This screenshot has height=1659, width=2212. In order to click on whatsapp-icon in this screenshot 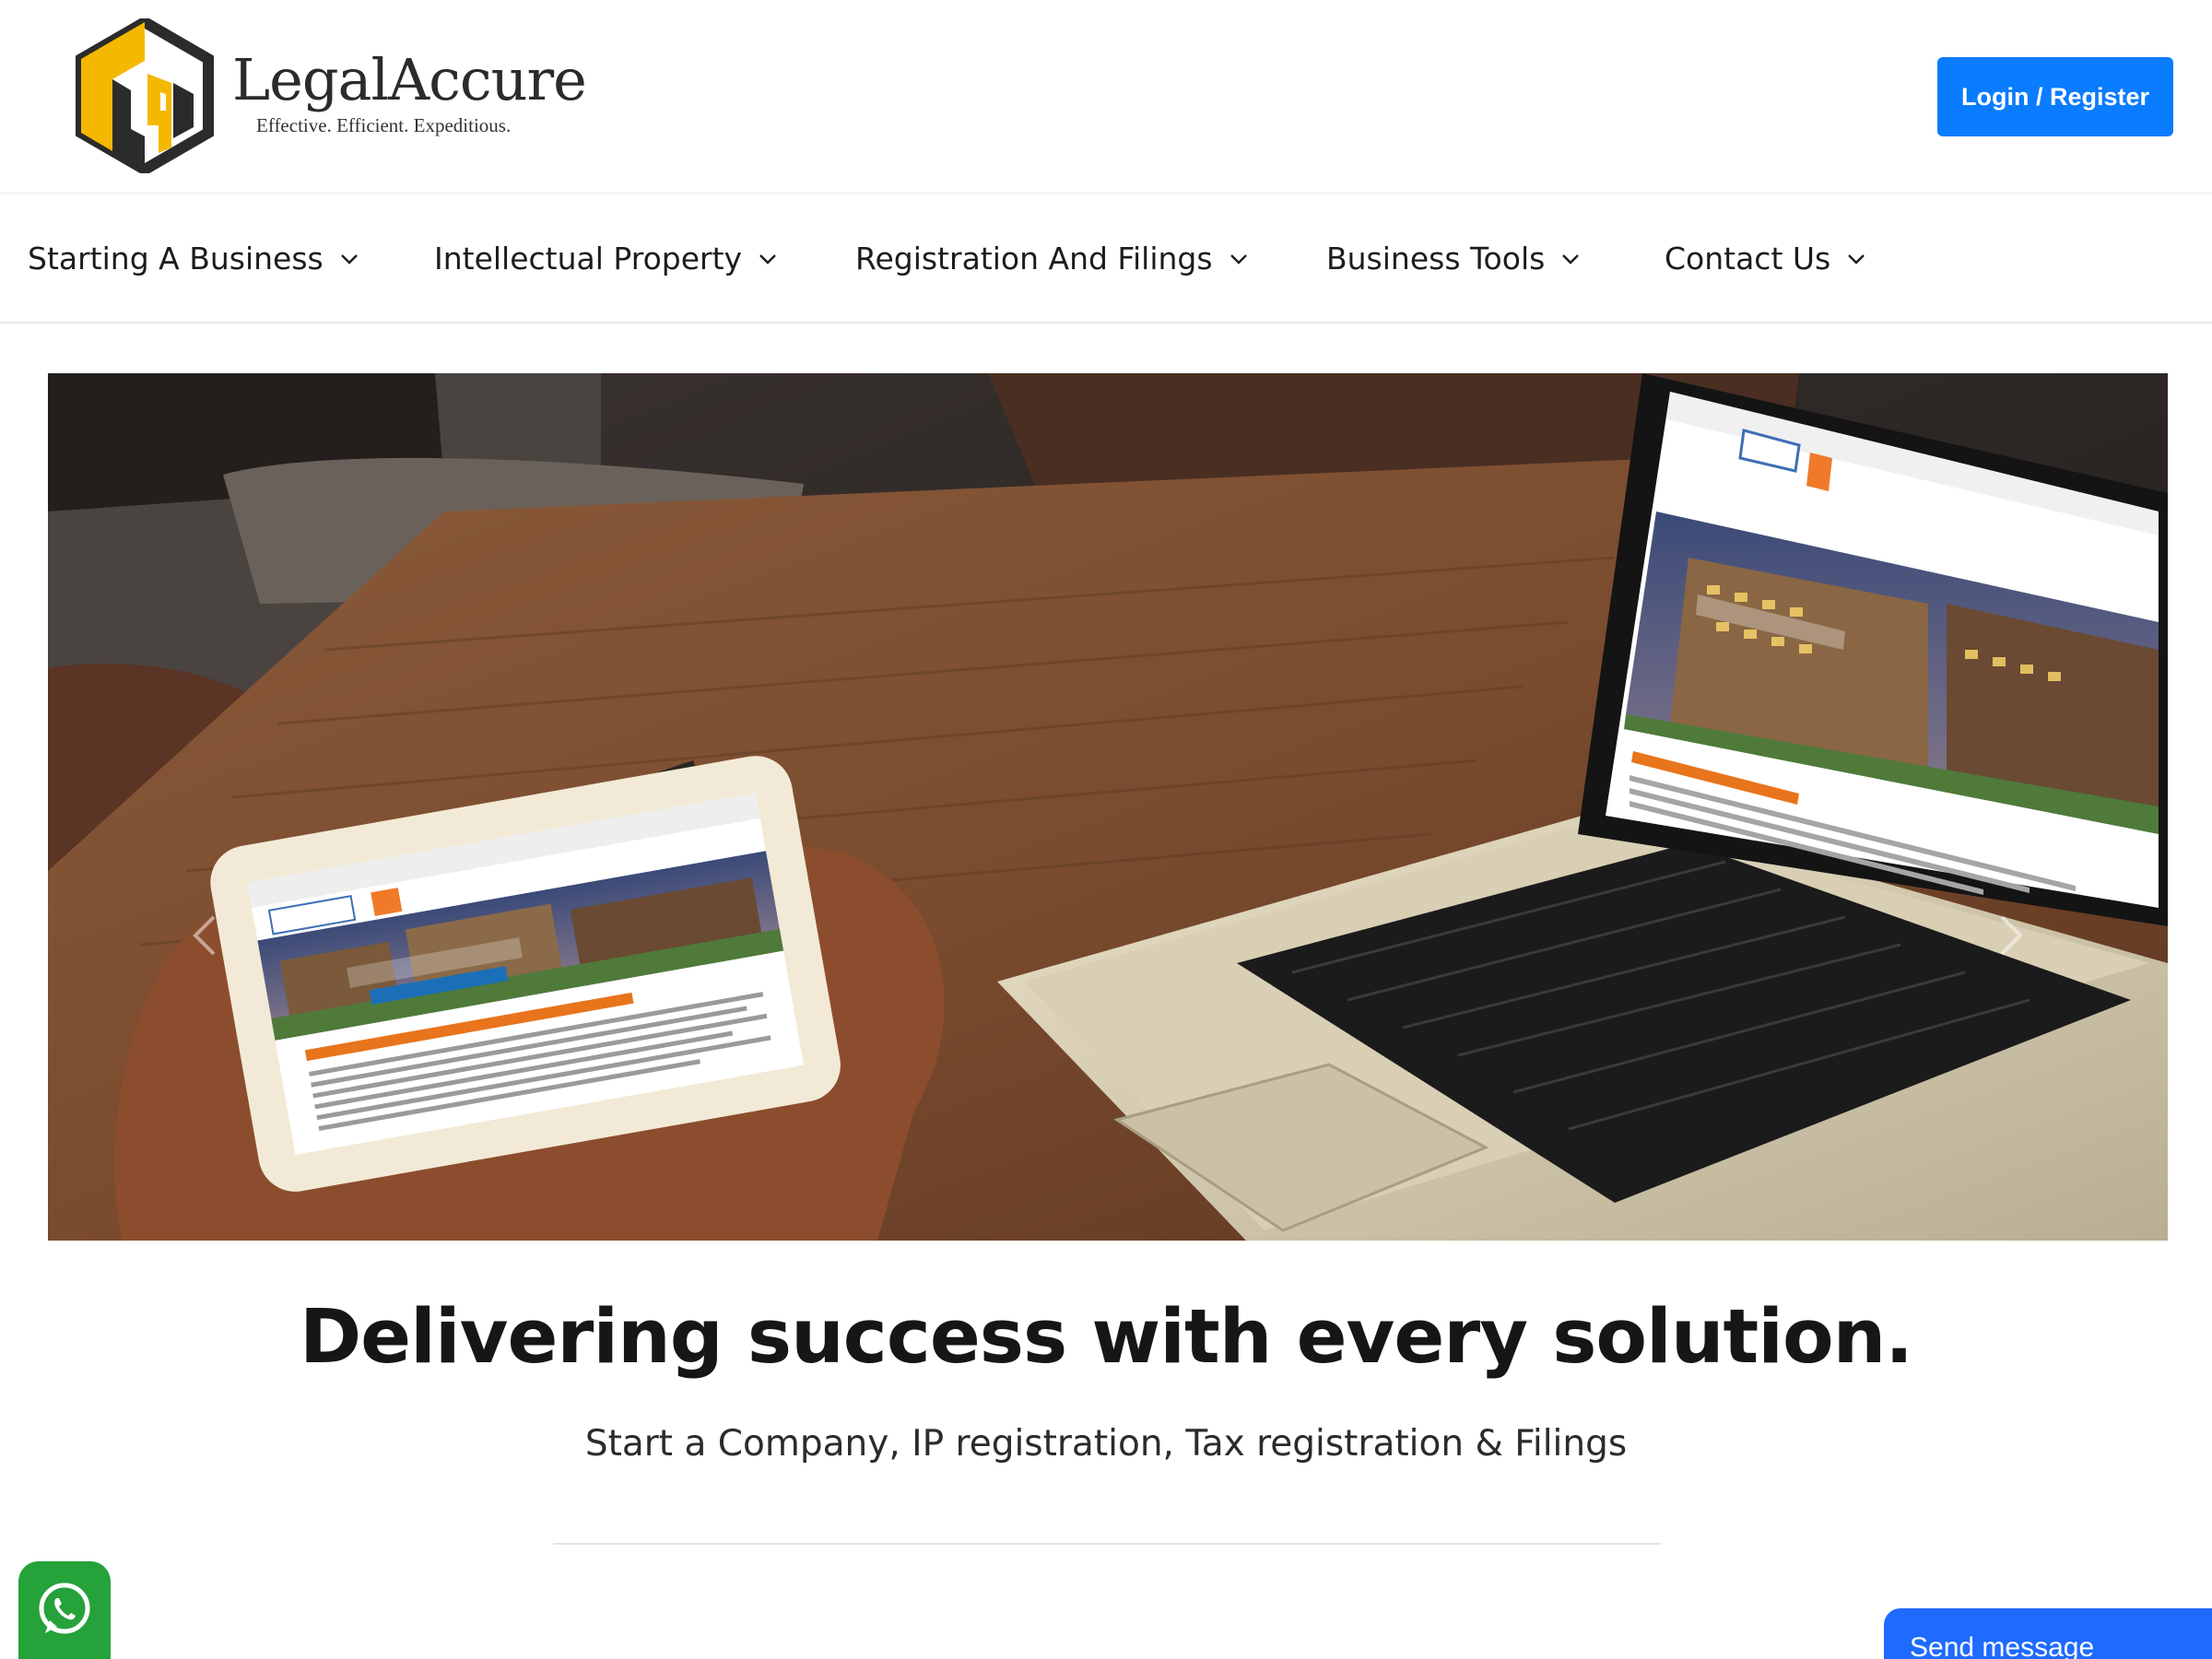, I will do `click(64, 1608)`.